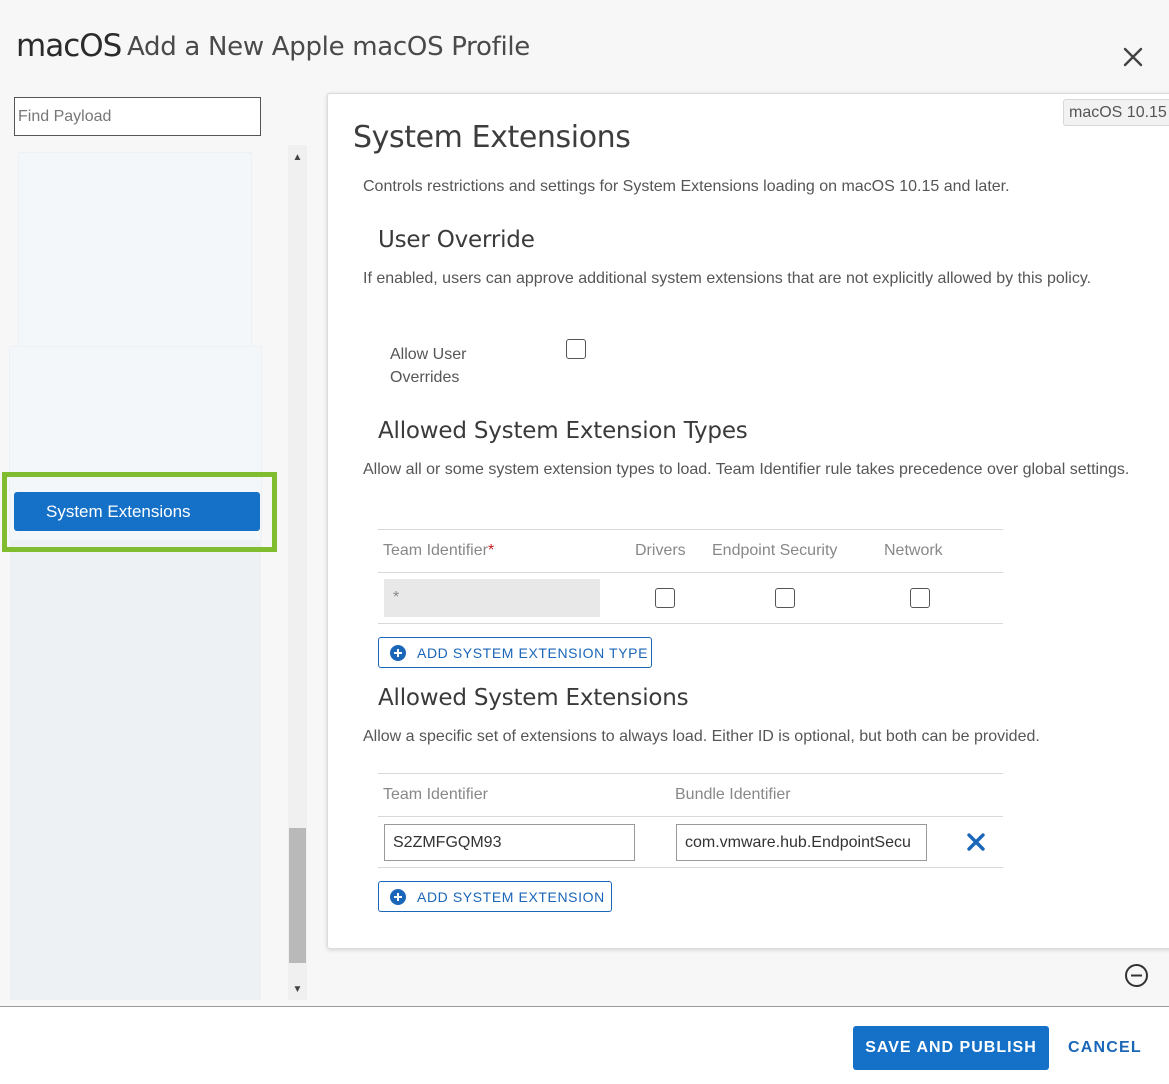 The height and width of the screenshot is (1084, 1169). Describe the element at coordinates (785, 598) in the screenshot. I see `endpoint-security-checkbox` at that location.